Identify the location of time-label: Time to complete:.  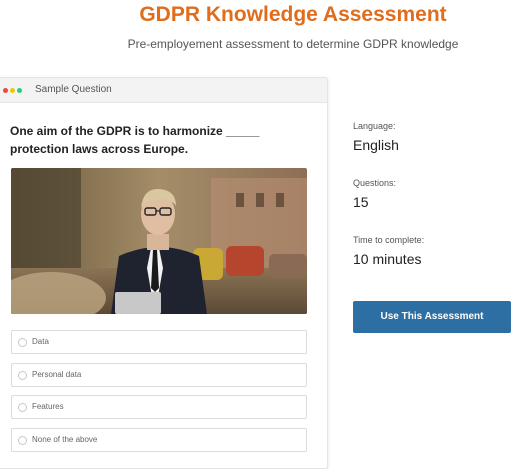
(389, 240).